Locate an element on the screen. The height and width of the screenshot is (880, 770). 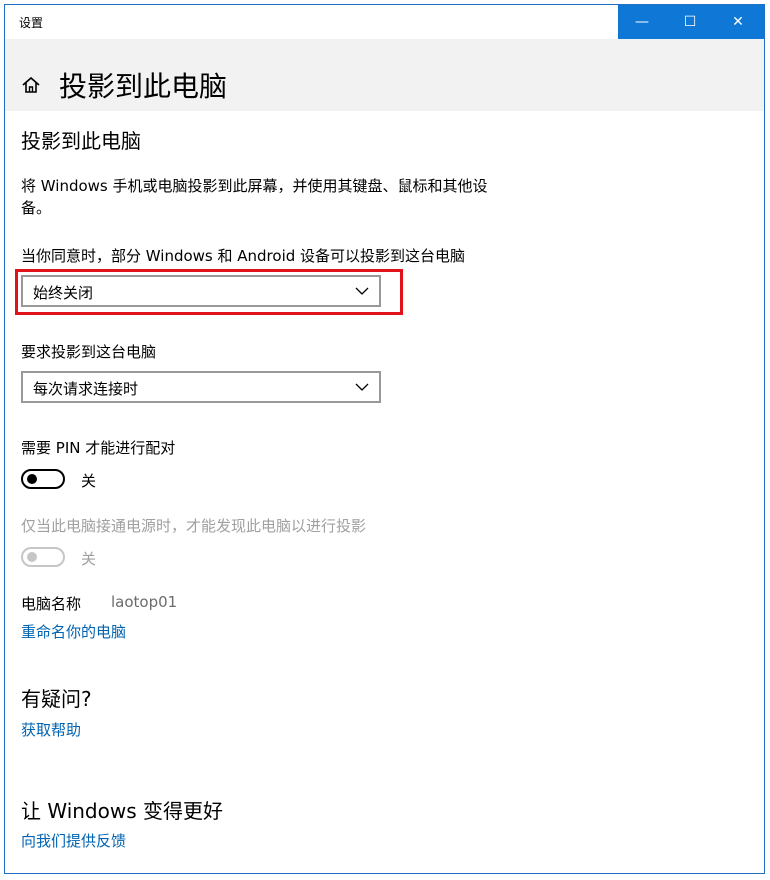
maximize-icon: ☐ is located at coordinates (690, 22).